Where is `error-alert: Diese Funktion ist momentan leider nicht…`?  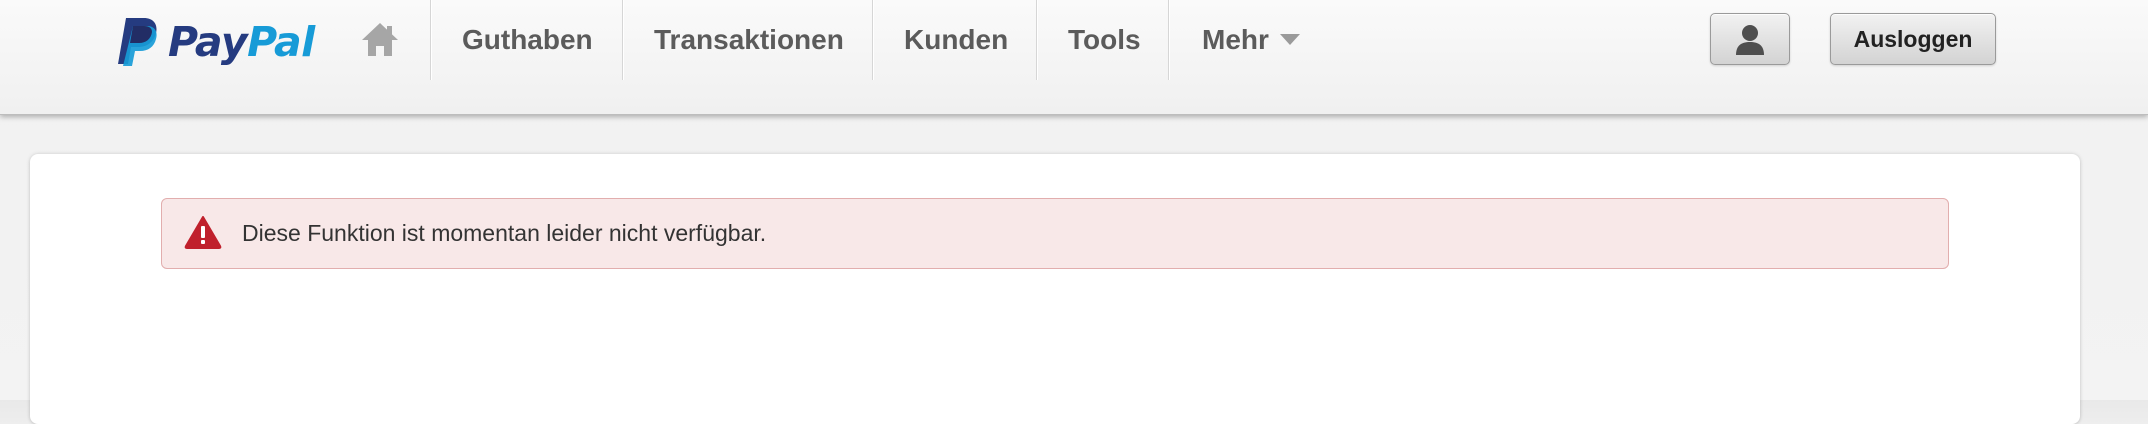
error-alert: Diese Funktion ist momentan leider nicht… is located at coordinates (1055, 233).